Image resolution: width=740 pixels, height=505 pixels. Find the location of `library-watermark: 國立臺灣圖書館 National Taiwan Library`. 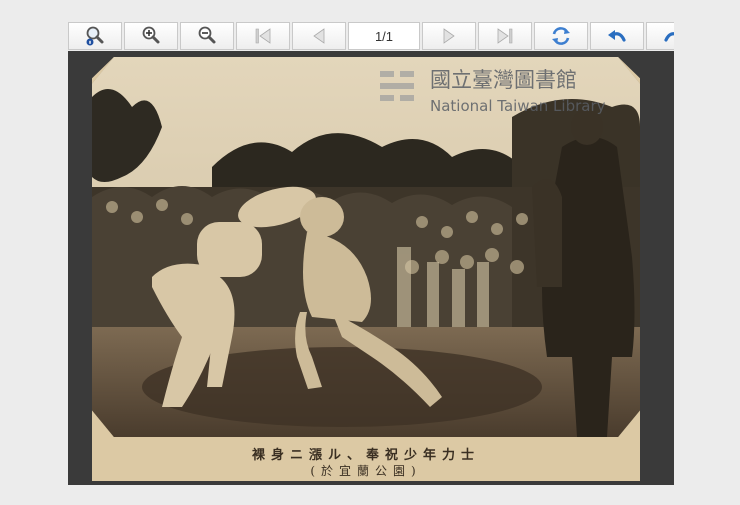

library-watermark: 國立臺灣圖書館 National Taiwan Library is located at coordinates (493, 91).